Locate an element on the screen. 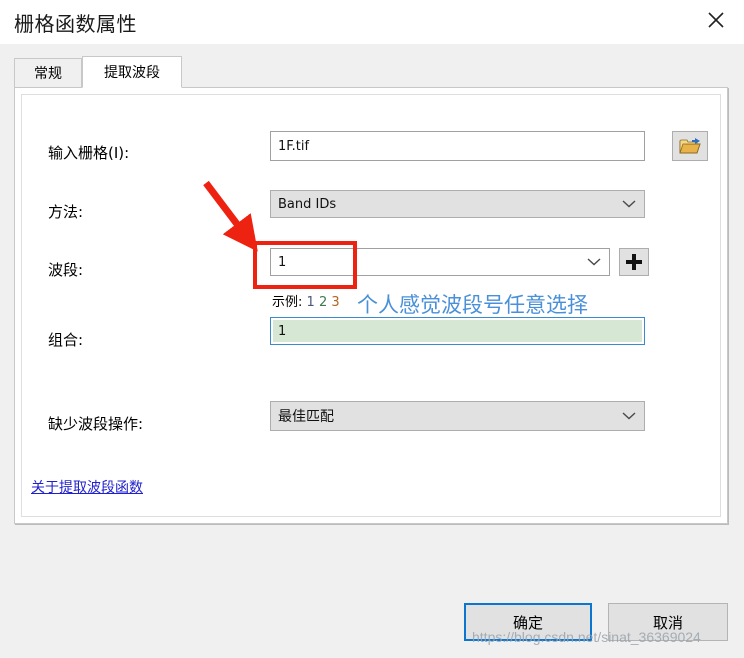  combination-input: 1 is located at coordinates (457, 331).